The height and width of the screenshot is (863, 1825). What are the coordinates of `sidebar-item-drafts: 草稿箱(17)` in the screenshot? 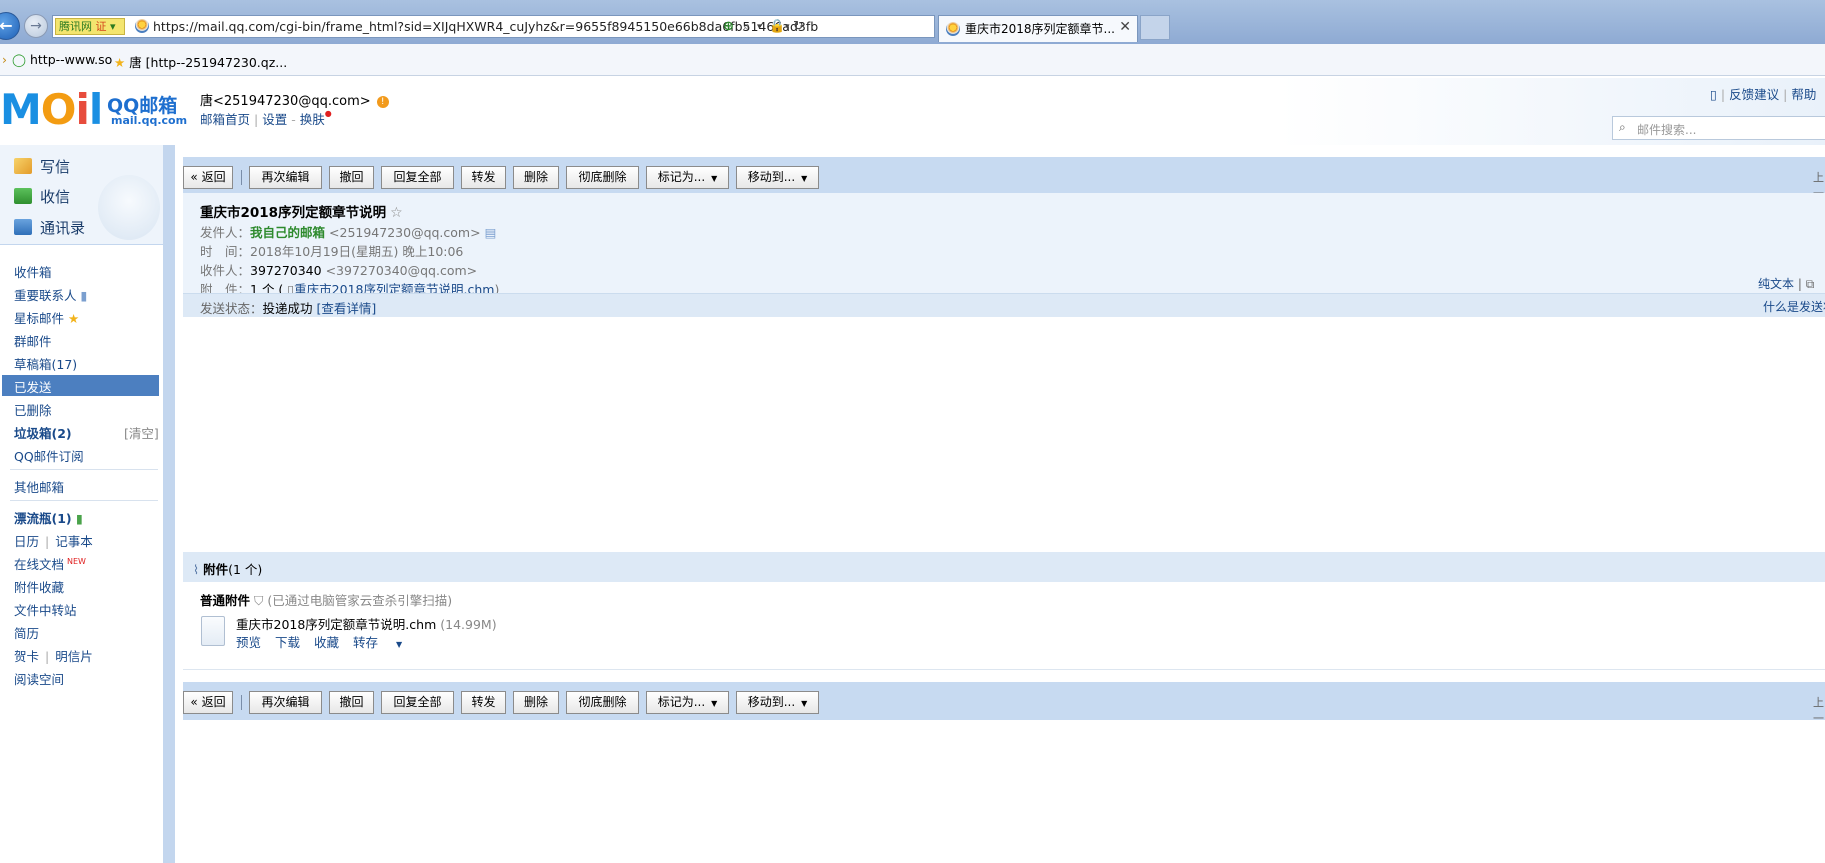 It's located at (45, 363).